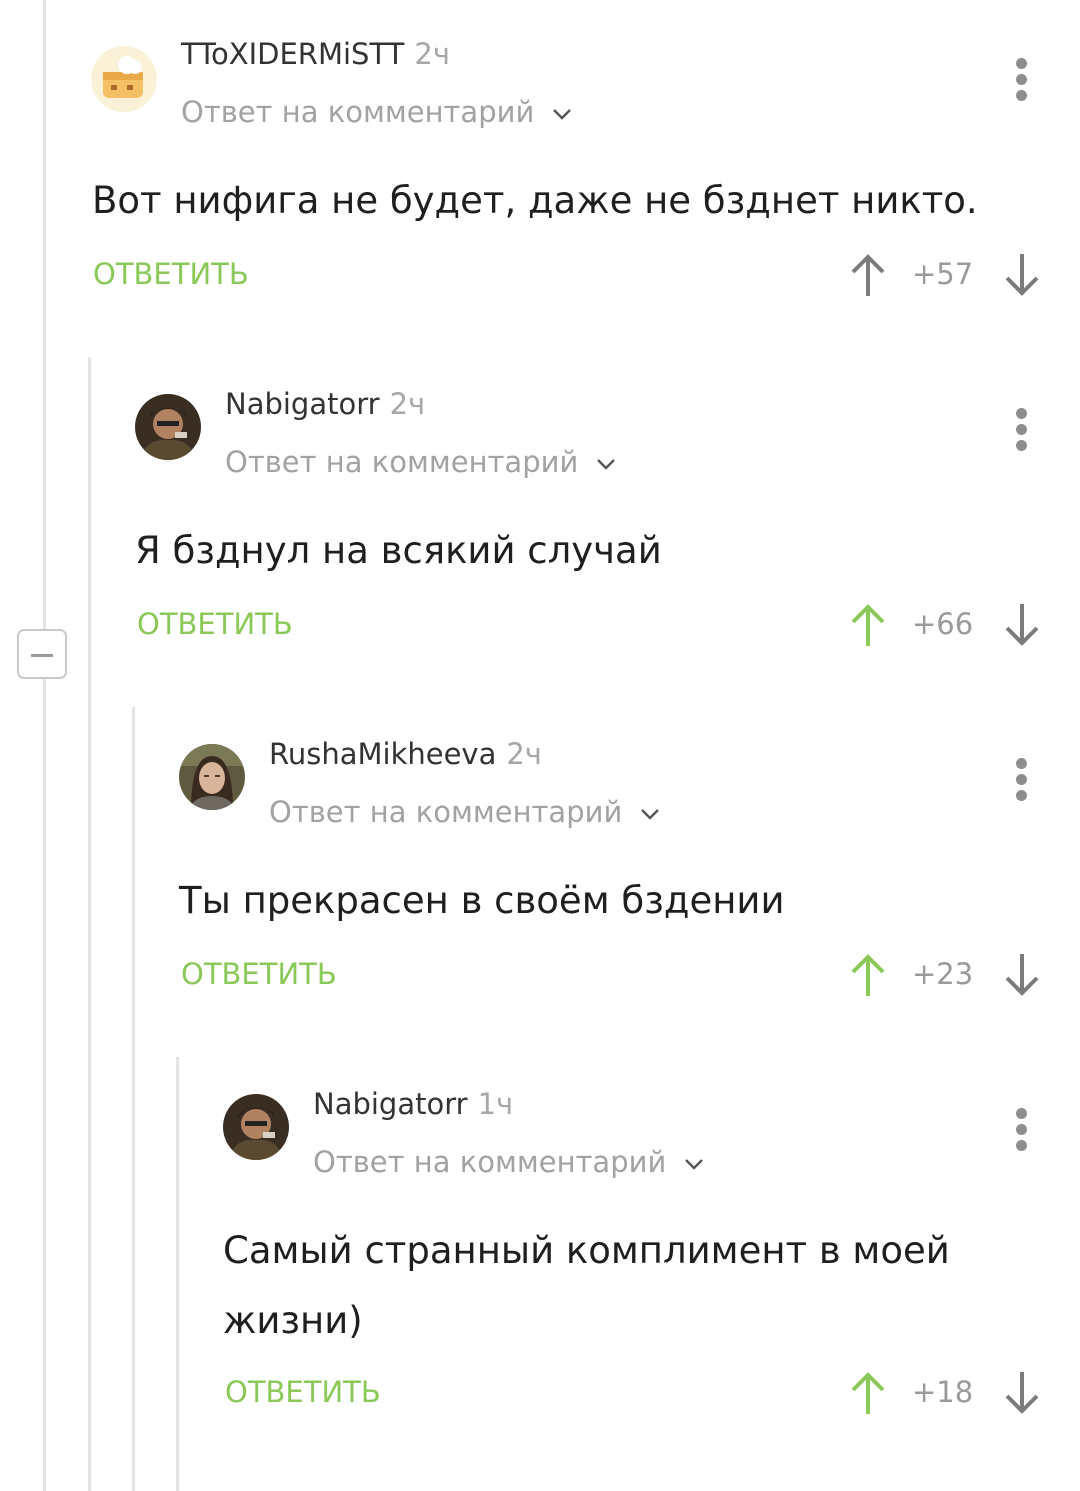  Describe the element at coordinates (943, 274) in the screenshot. I see `vote-score: +57` at that location.